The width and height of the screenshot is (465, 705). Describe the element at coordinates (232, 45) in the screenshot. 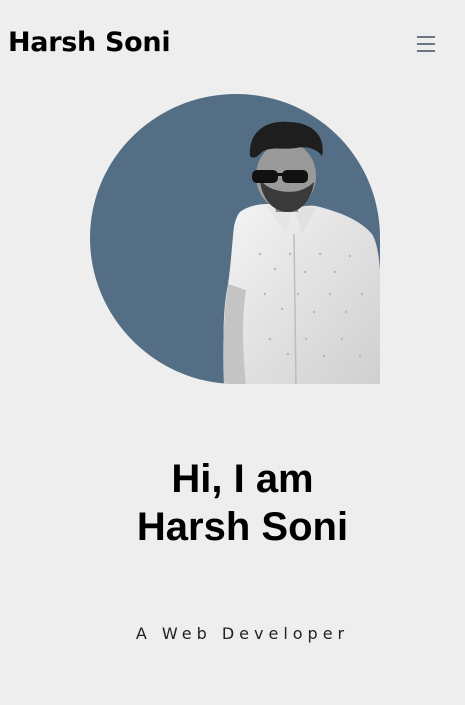

I see `site-header: Harsh Soni` at that location.